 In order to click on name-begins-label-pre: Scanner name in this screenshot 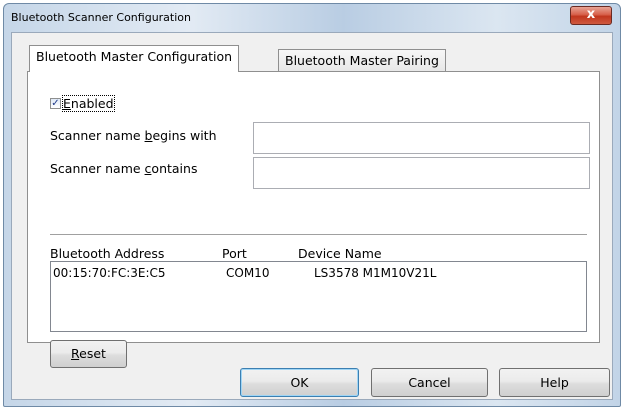, I will do `click(97, 135)`.